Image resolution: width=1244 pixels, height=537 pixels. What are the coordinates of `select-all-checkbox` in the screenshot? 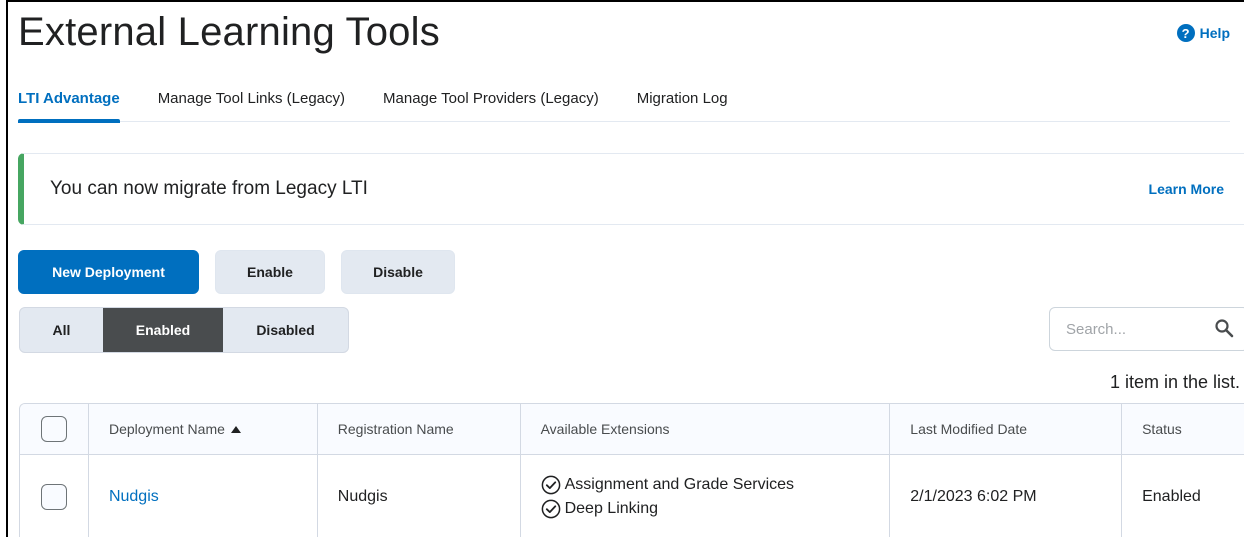 It's located at (54, 429).